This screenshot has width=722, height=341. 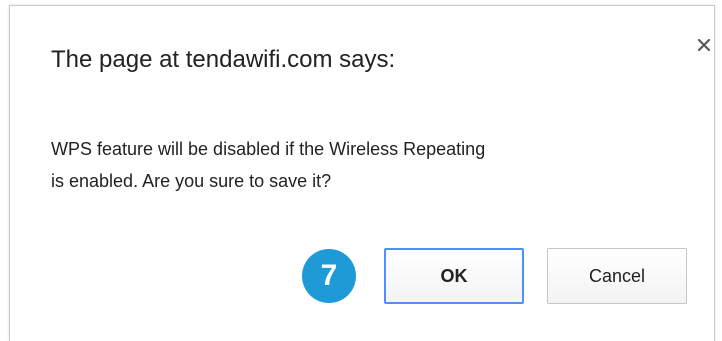 What do you see at coordinates (329, 276) in the screenshot?
I see `step-number-badge: 7` at bounding box center [329, 276].